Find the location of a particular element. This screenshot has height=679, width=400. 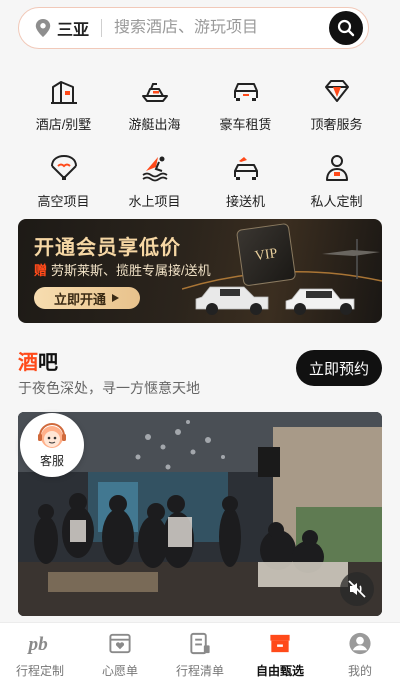

diamond-icon is located at coordinates (336, 91).